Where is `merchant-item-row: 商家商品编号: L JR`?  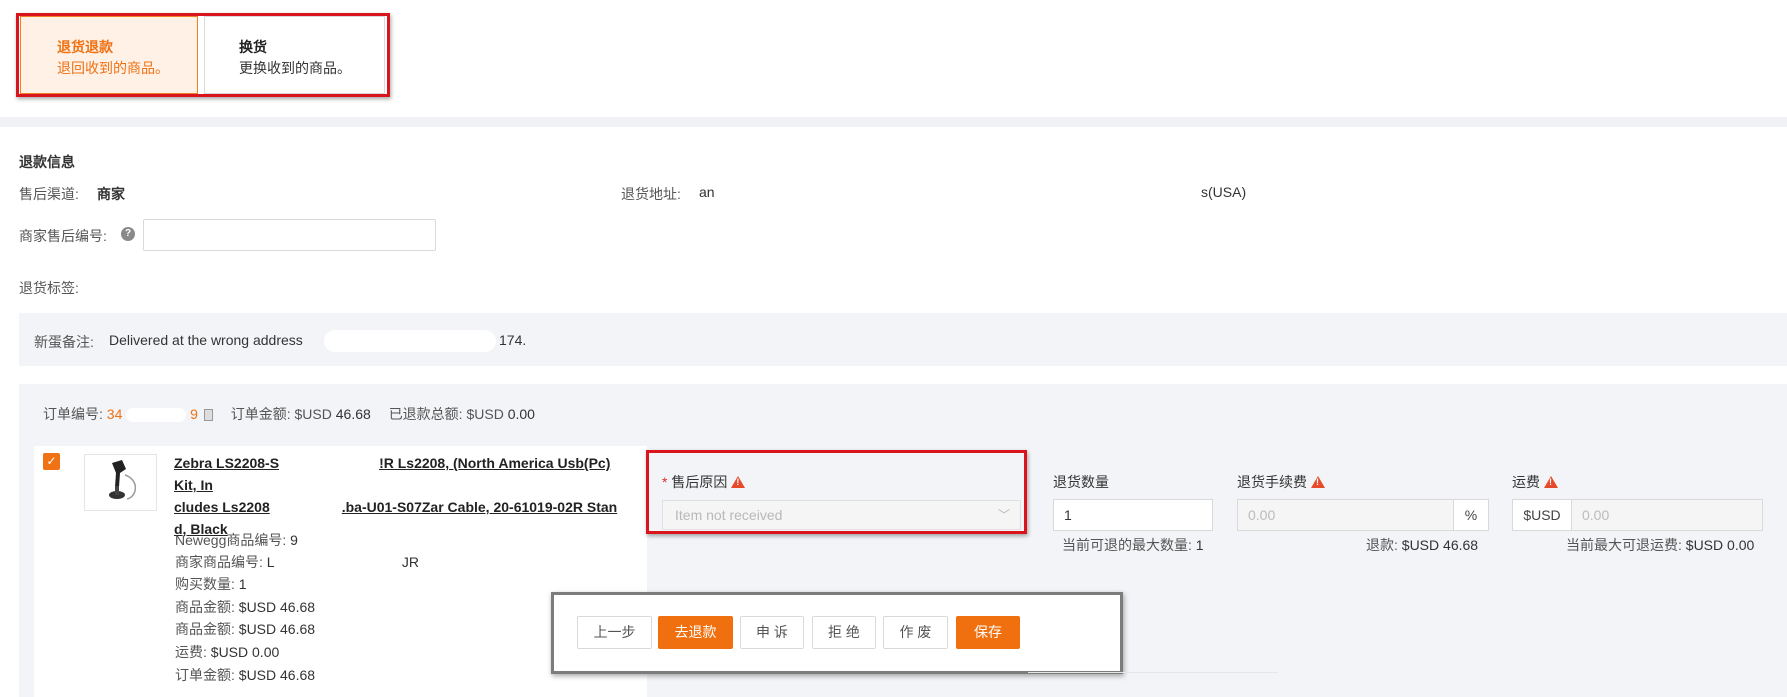
merchant-item-row: 商家商品编号: L JR is located at coordinates (297, 562).